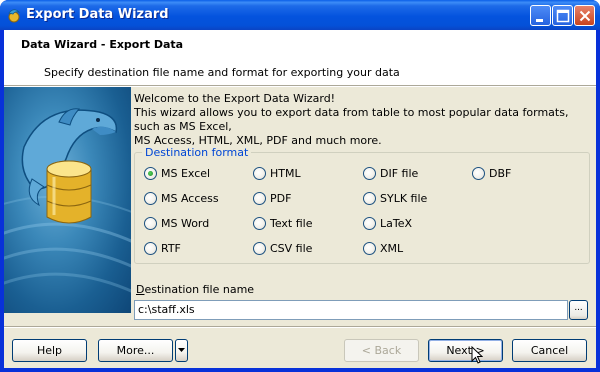  What do you see at coordinates (171, 248) in the screenshot?
I see `radio-label: RTF` at bounding box center [171, 248].